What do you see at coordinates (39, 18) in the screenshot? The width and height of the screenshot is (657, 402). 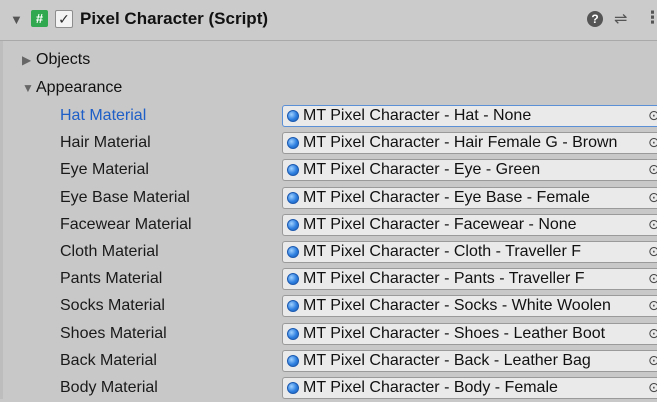 I see `script-component-icon: #` at bounding box center [39, 18].